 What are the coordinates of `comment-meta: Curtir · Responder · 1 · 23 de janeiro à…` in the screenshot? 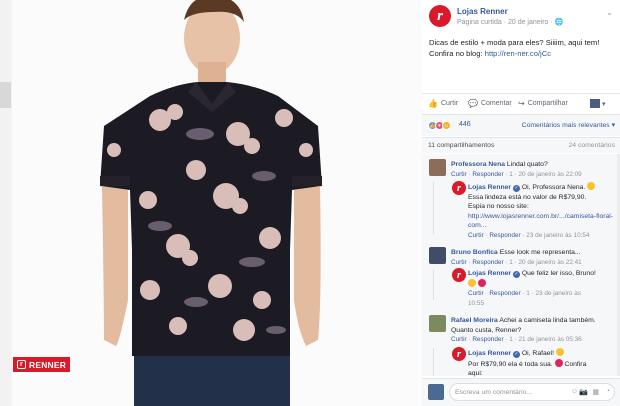 It's located at (524, 298).